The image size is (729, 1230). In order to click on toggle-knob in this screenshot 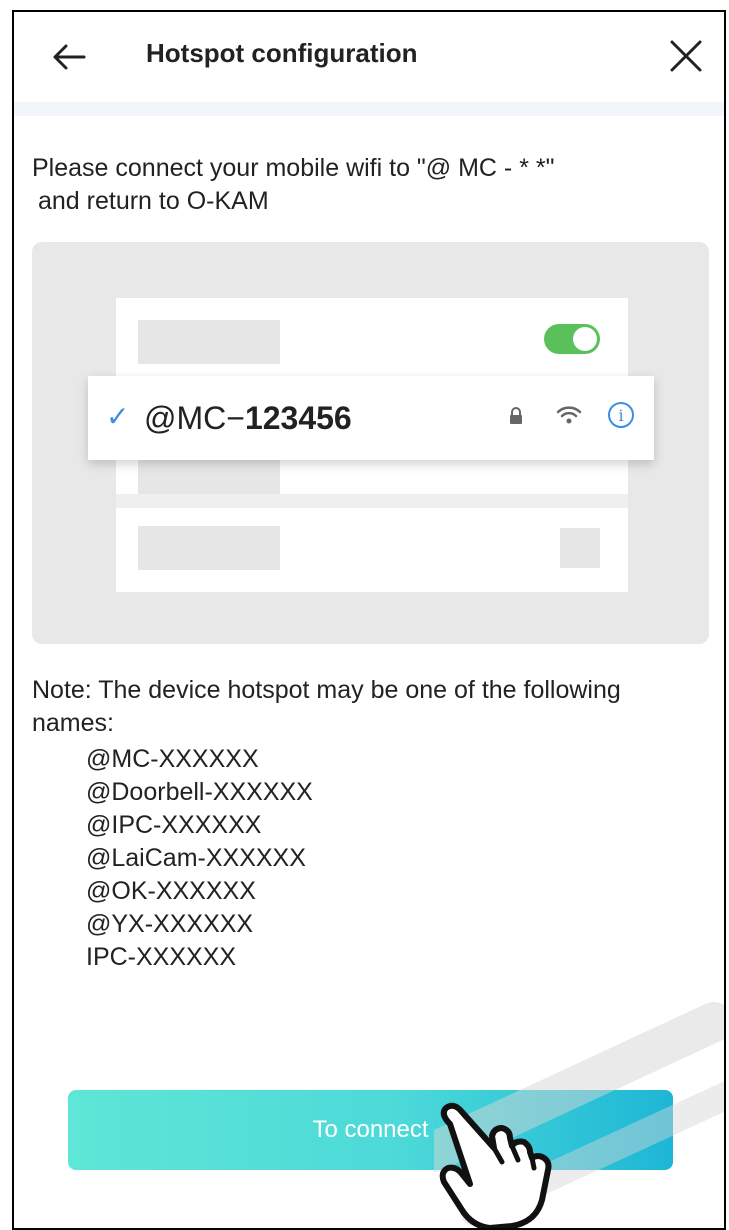, I will do `click(585, 339)`.